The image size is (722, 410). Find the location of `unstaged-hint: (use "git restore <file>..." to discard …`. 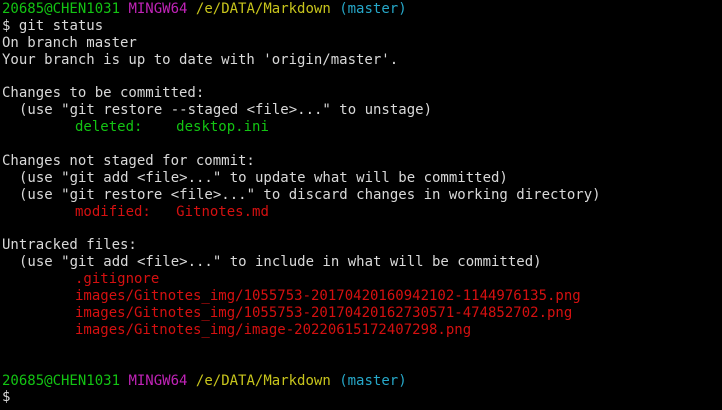

unstaged-hint: (use "git restore <file>..." to discard … is located at coordinates (310, 194).